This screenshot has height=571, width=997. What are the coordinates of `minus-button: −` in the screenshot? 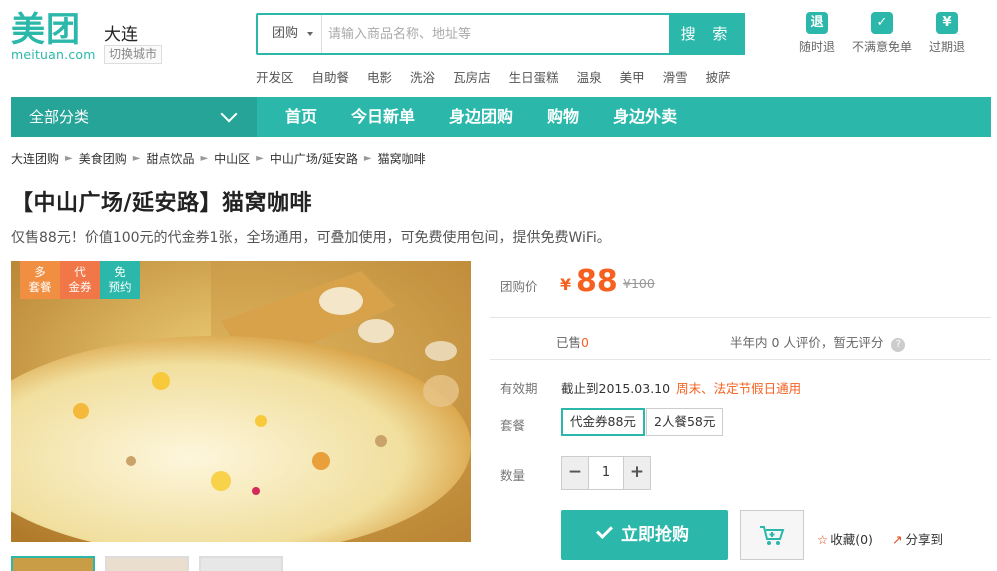 It's located at (575, 473).